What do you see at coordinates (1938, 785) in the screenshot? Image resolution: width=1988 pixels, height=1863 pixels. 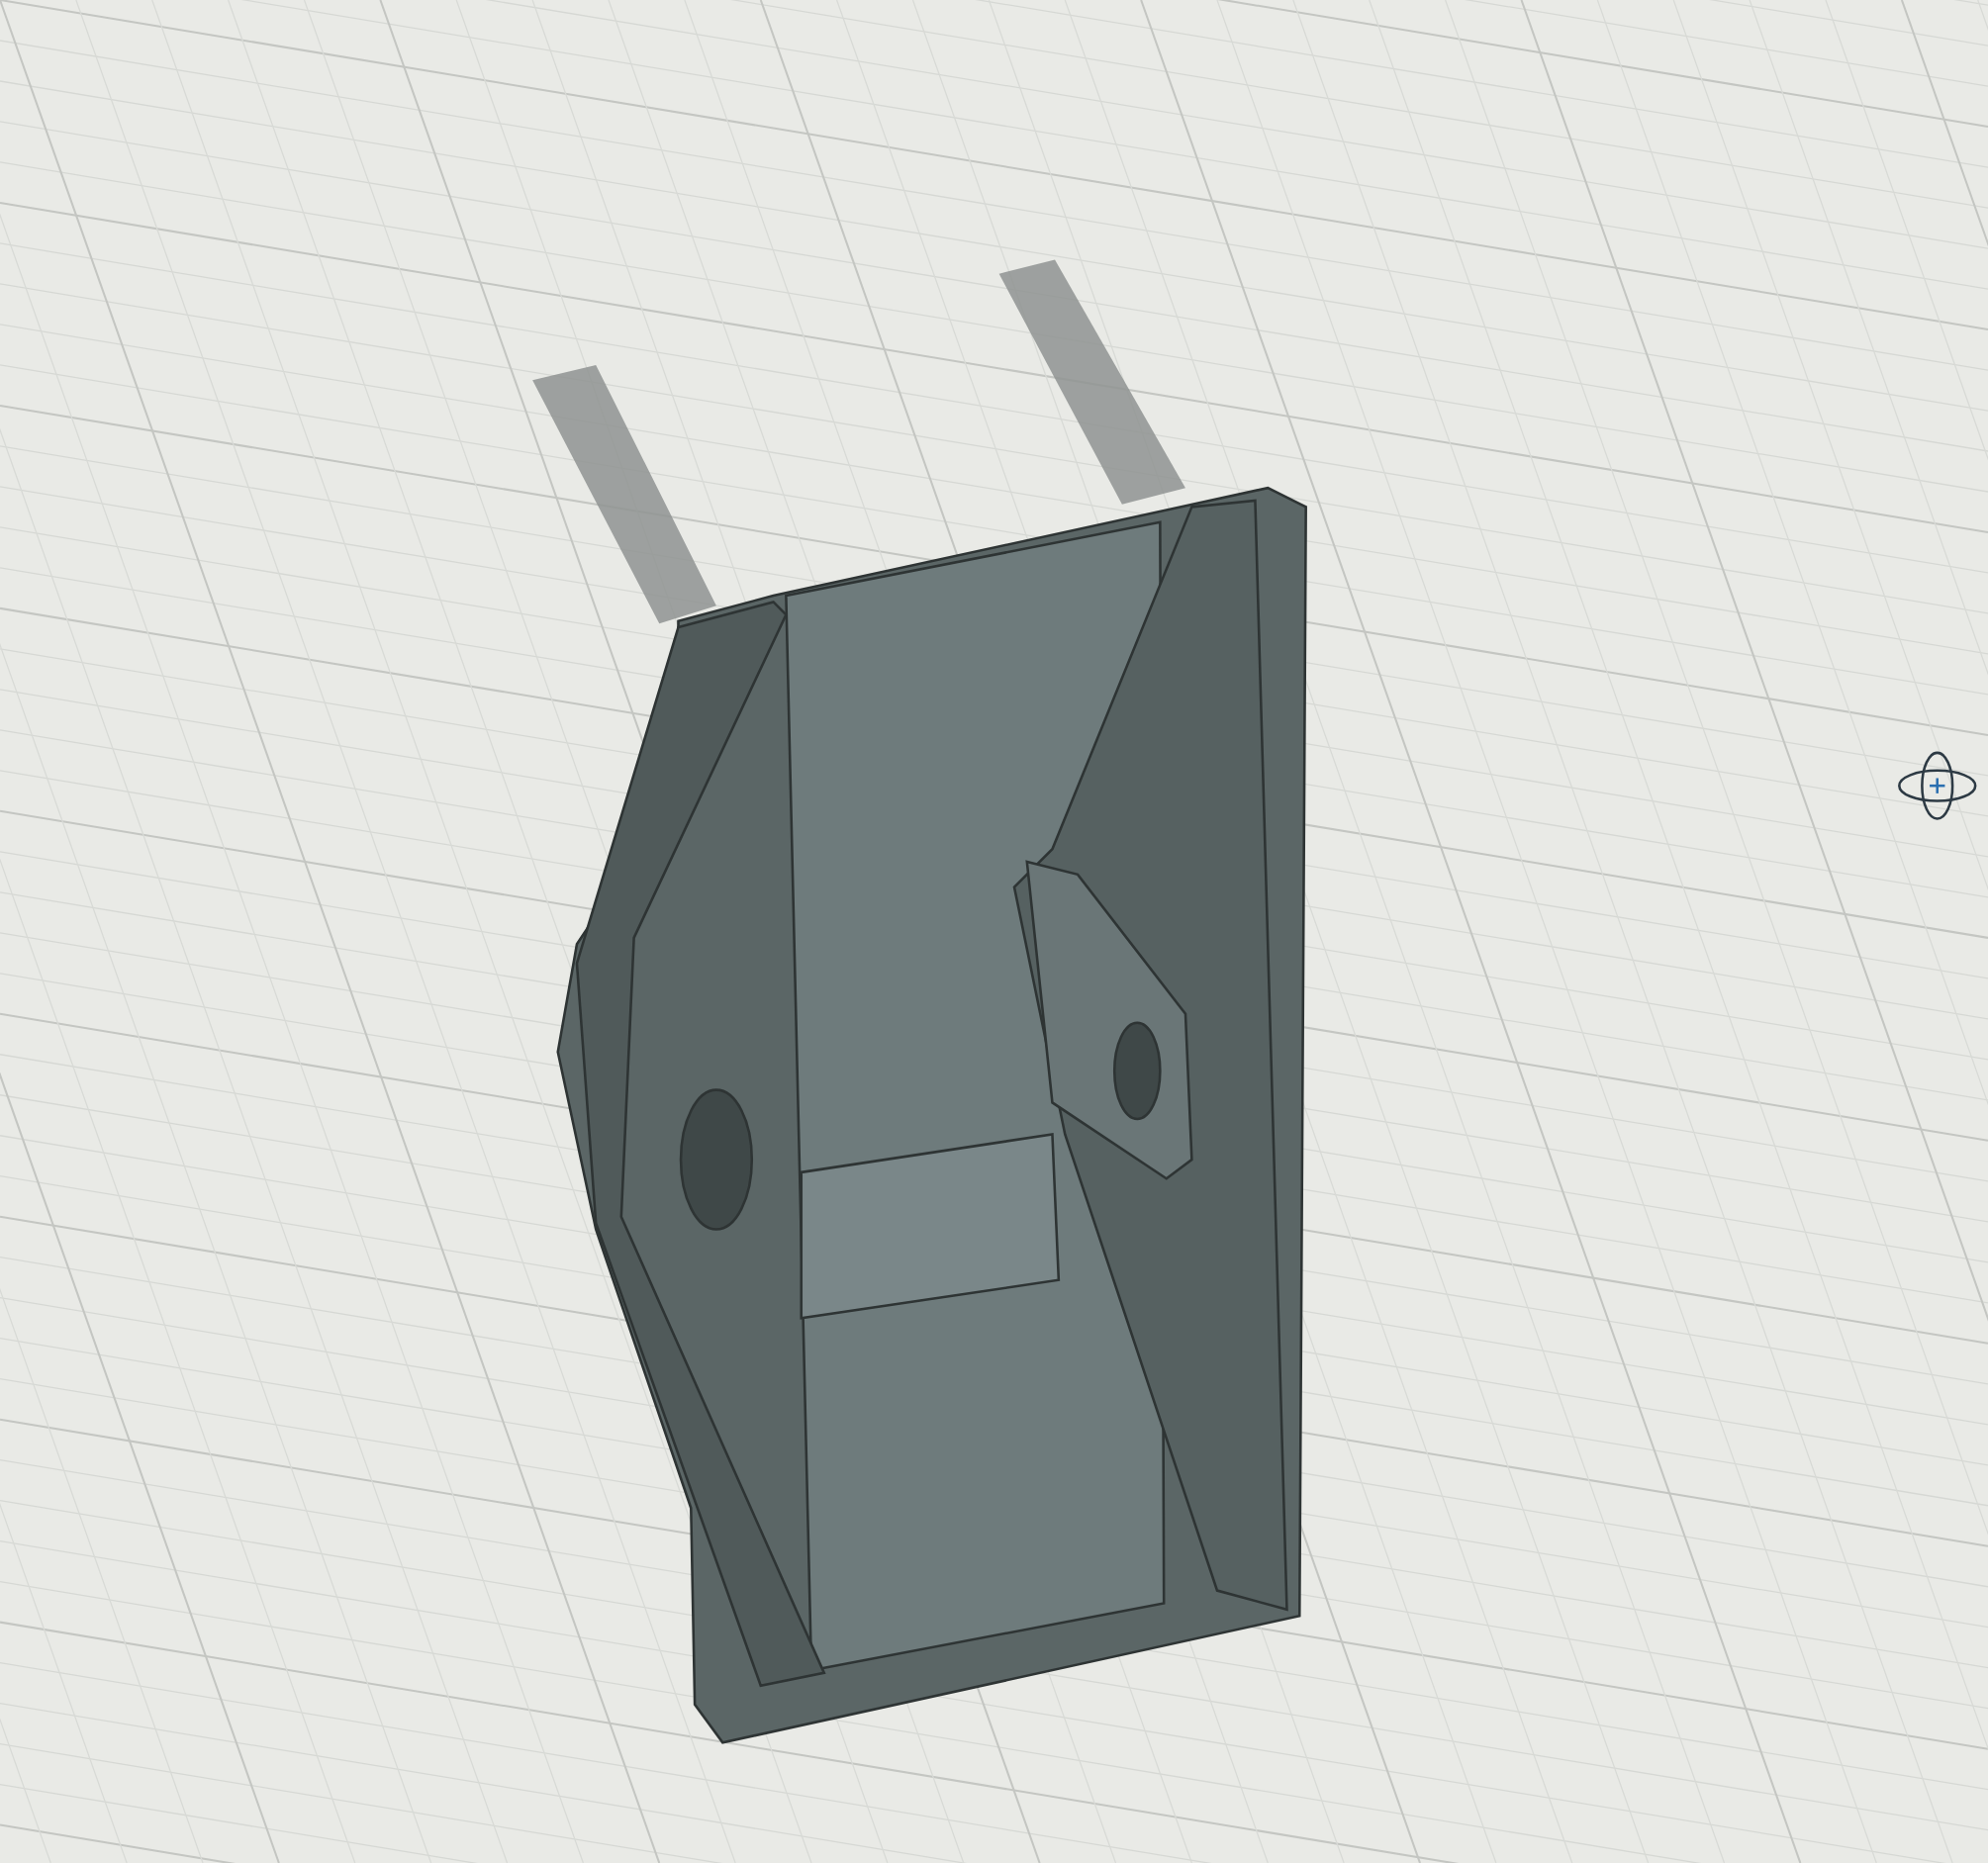 I see `orbit-cursor-icon` at bounding box center [1938, 785].